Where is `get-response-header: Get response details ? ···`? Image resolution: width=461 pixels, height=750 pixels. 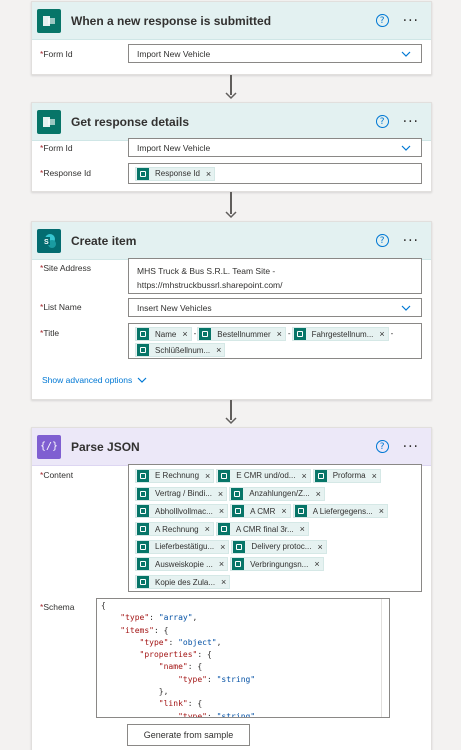 get-response-header: Get response details ? ··· is located at coordinates (231, 122).